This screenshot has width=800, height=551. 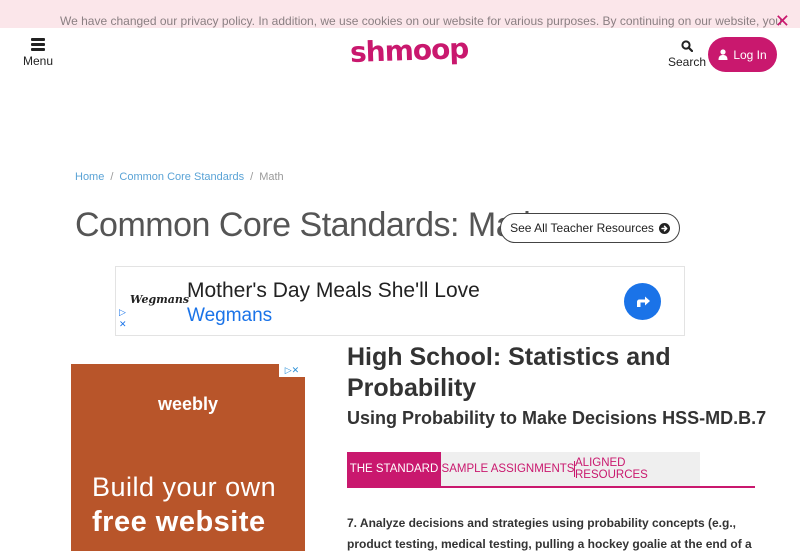 I want to click on user-icon, so click(x=723, y=54).